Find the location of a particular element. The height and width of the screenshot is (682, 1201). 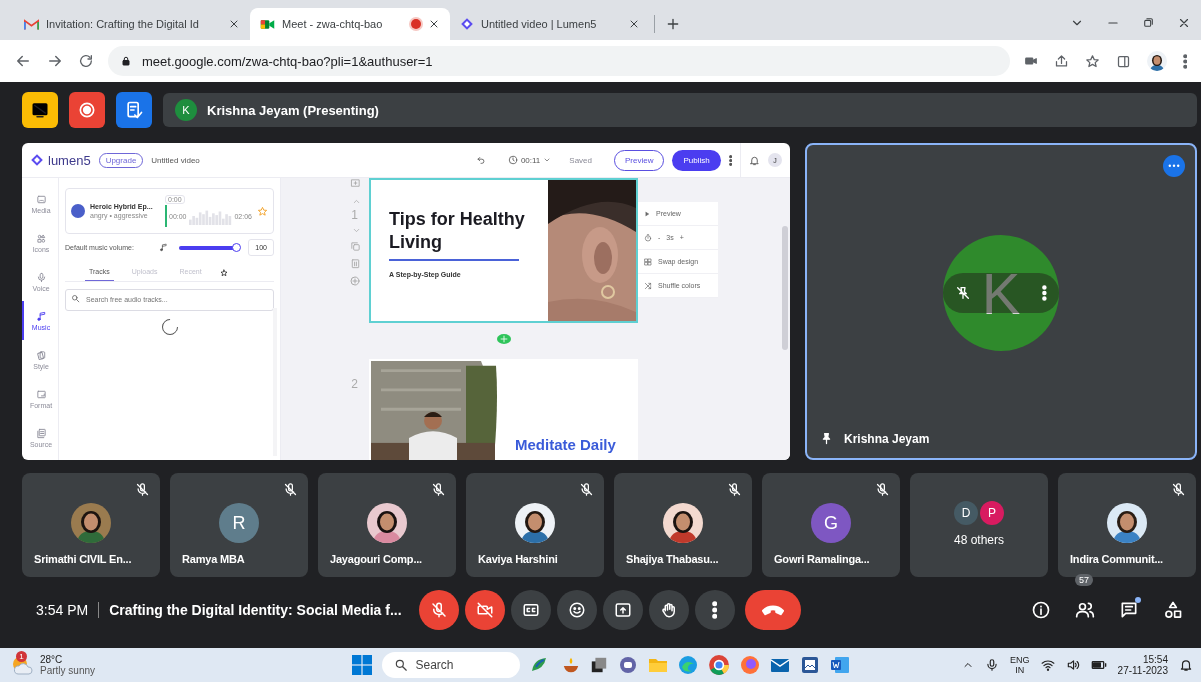

more-button is located at coordinates (1174, 166).